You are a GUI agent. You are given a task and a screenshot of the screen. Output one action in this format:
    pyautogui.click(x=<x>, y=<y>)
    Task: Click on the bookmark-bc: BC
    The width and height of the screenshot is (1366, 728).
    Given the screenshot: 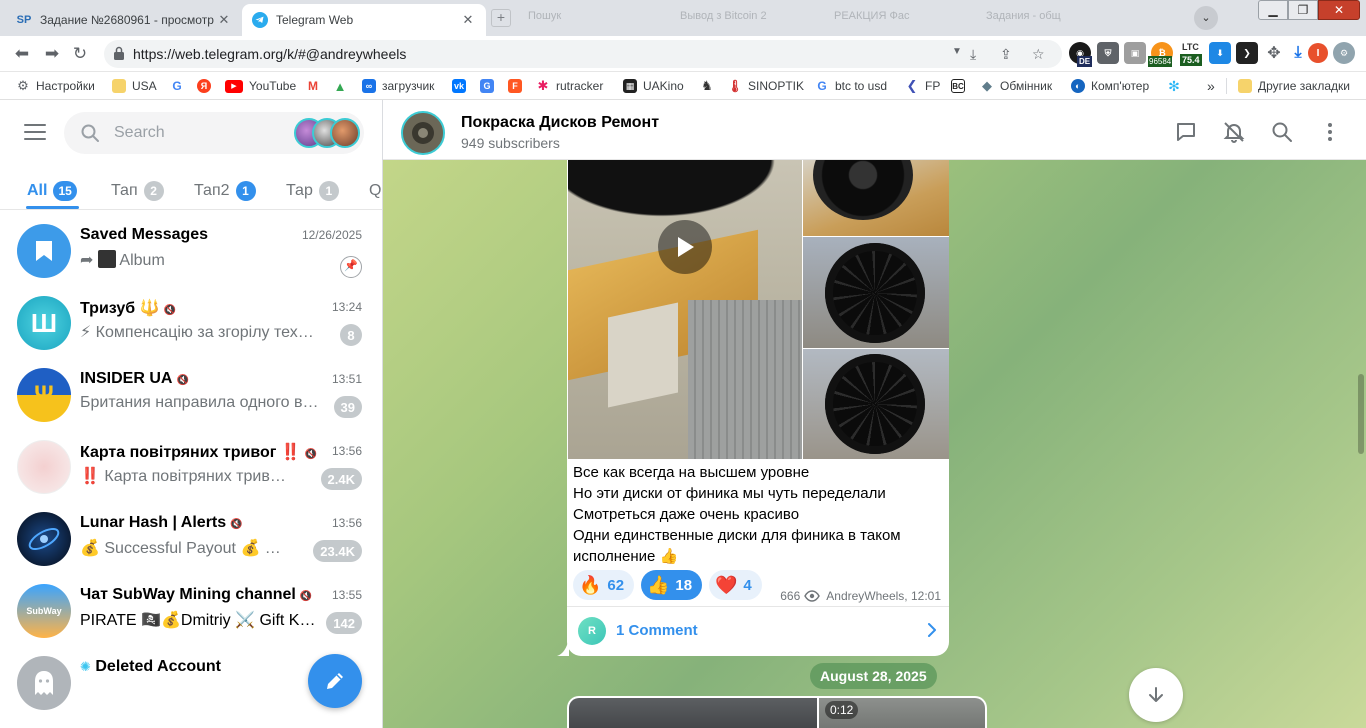 What is the action you would take?
    pyautogui.click(x=961, y=86)
    